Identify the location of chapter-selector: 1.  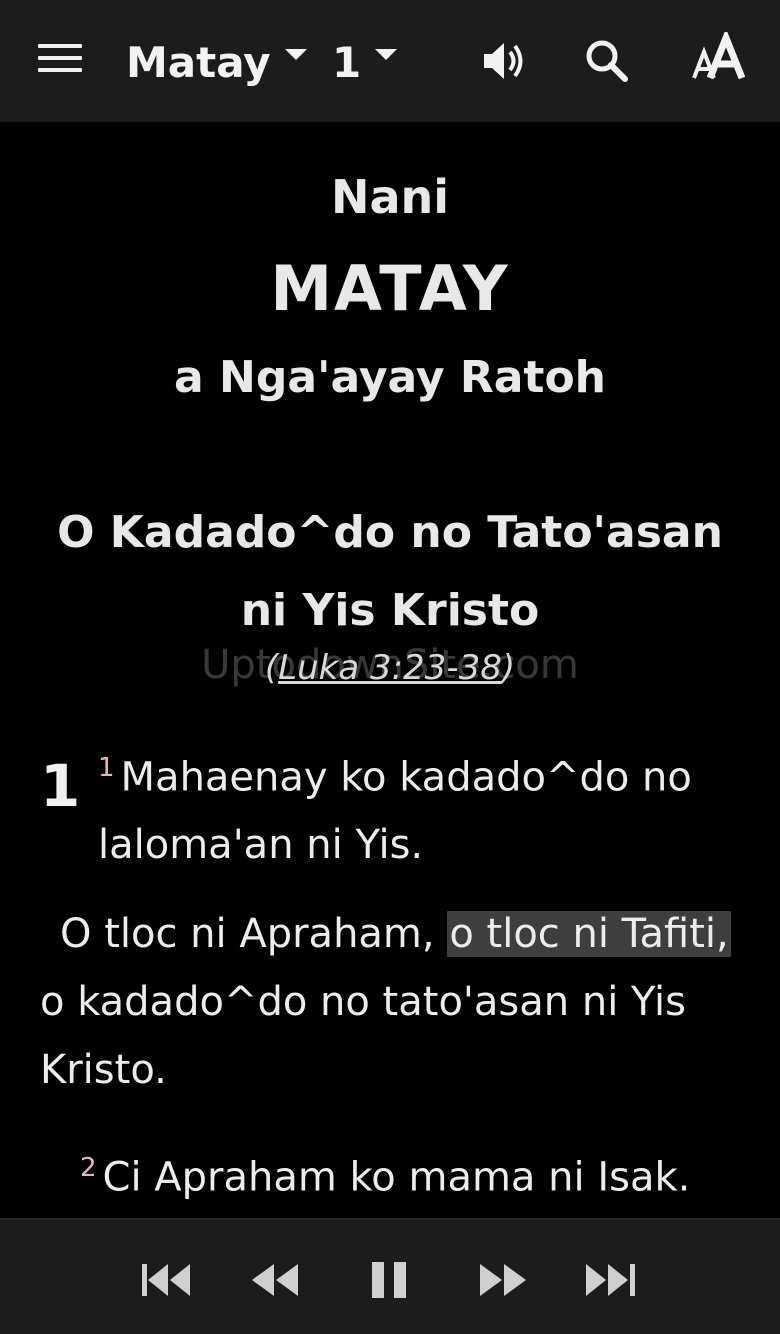
(365, 62).